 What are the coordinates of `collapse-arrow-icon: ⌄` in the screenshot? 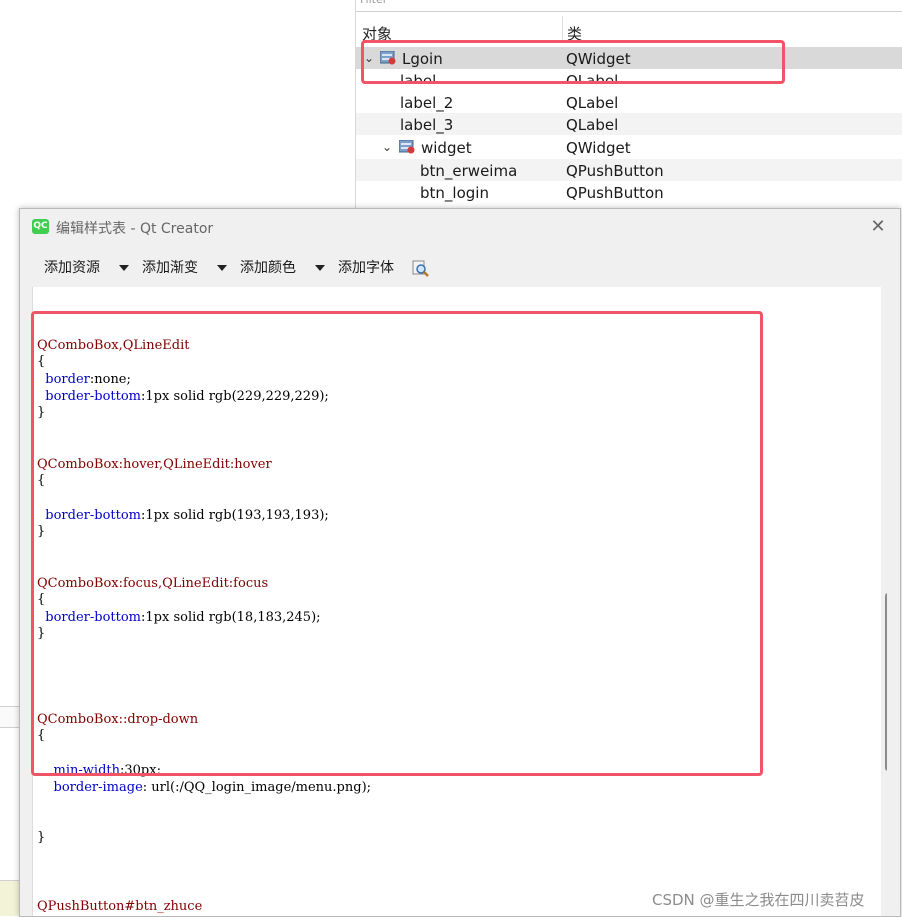 It's located at (387, 147).